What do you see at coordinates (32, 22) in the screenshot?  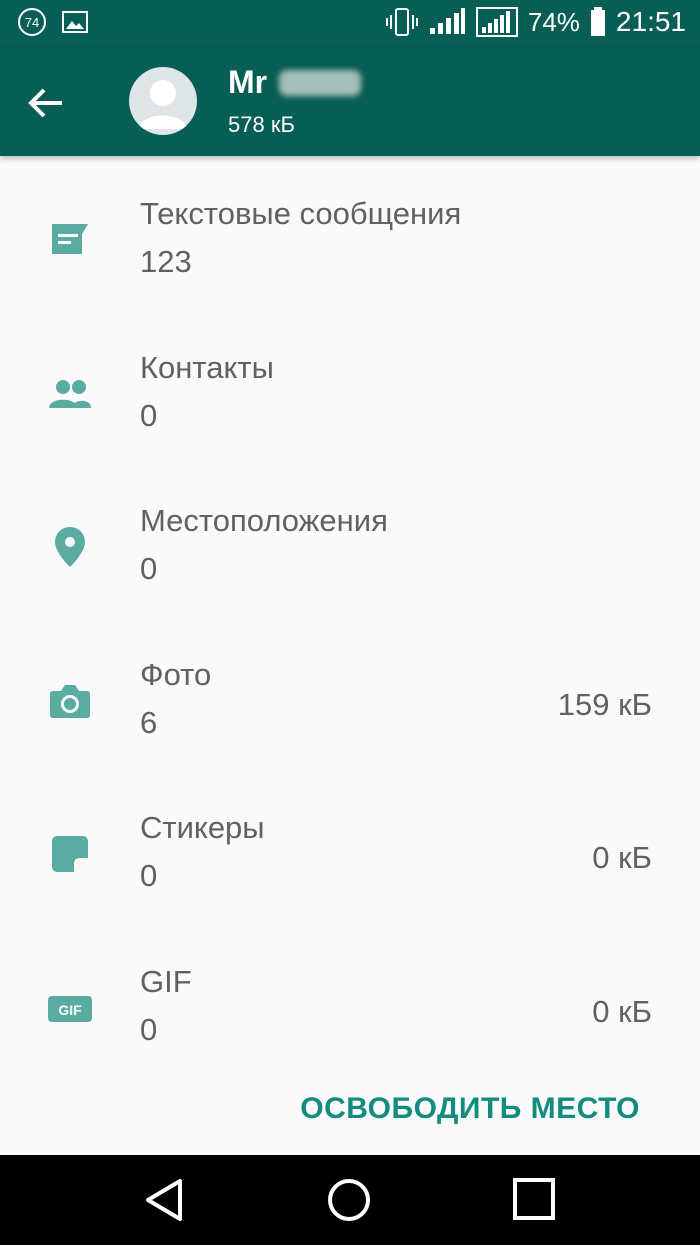 I see `notification-count-icon: 74` at bounding box center [32, 22].